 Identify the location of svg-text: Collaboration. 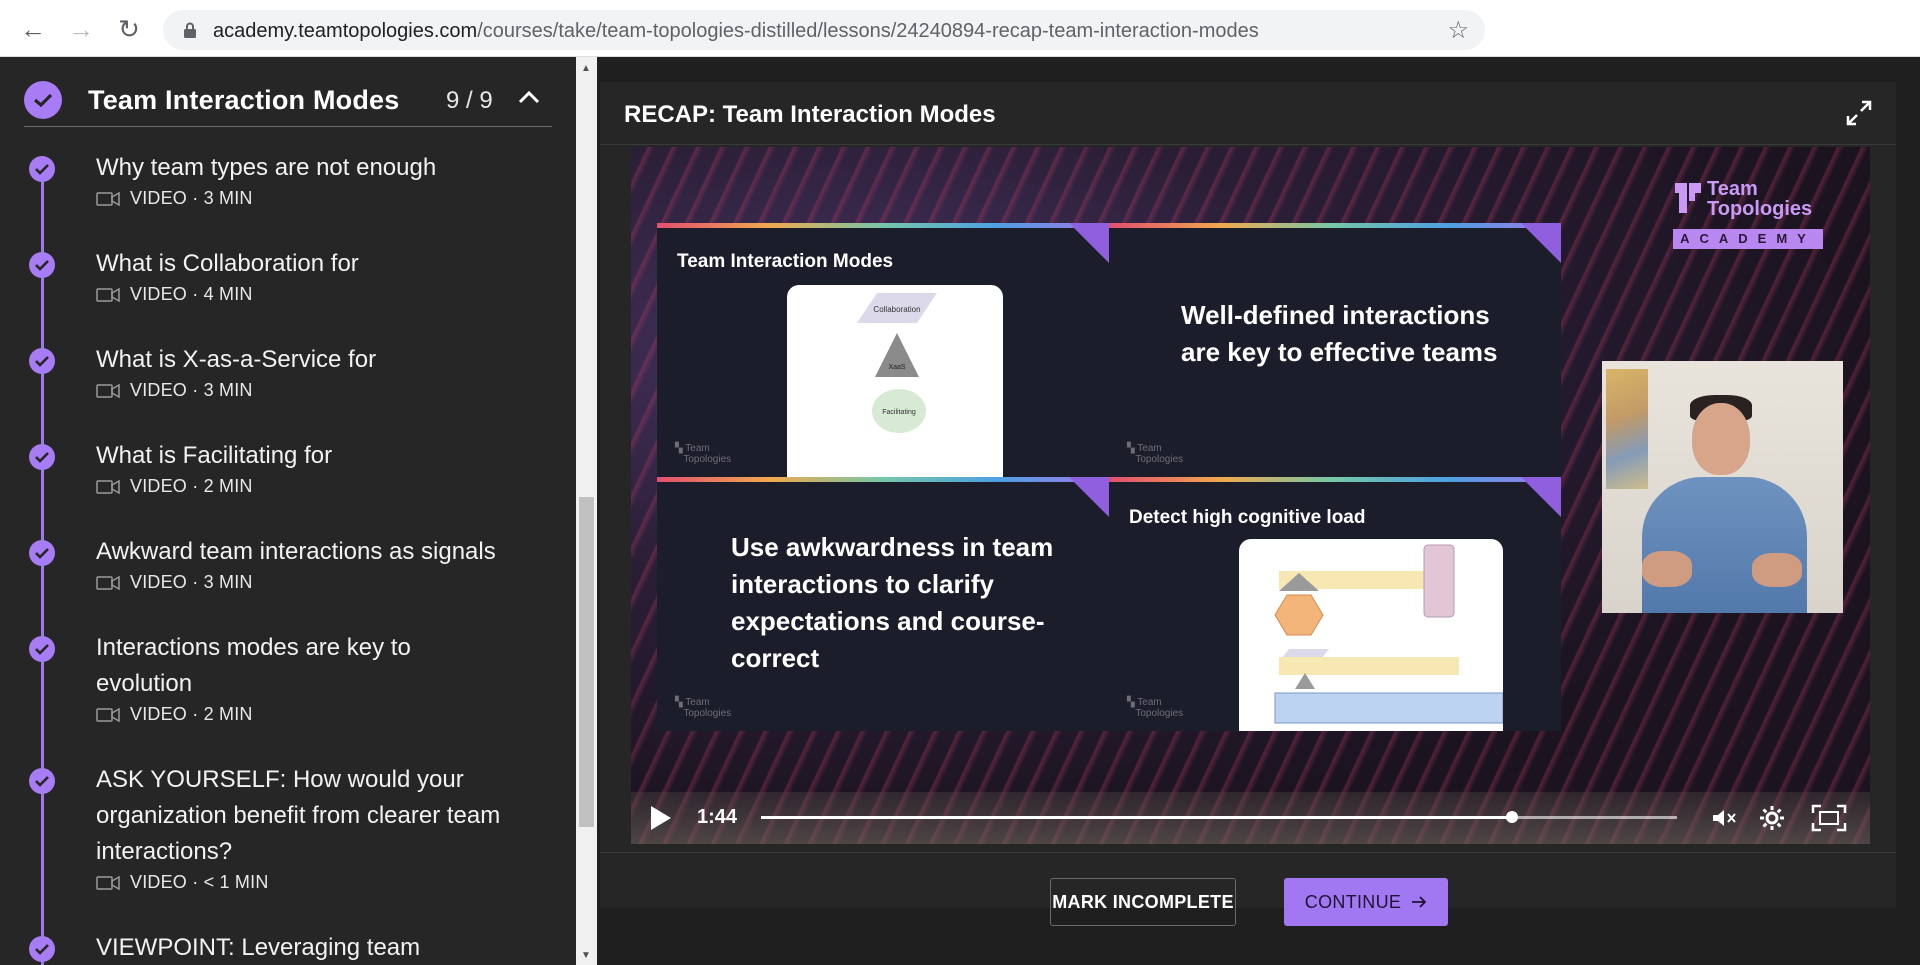
(896, 309).